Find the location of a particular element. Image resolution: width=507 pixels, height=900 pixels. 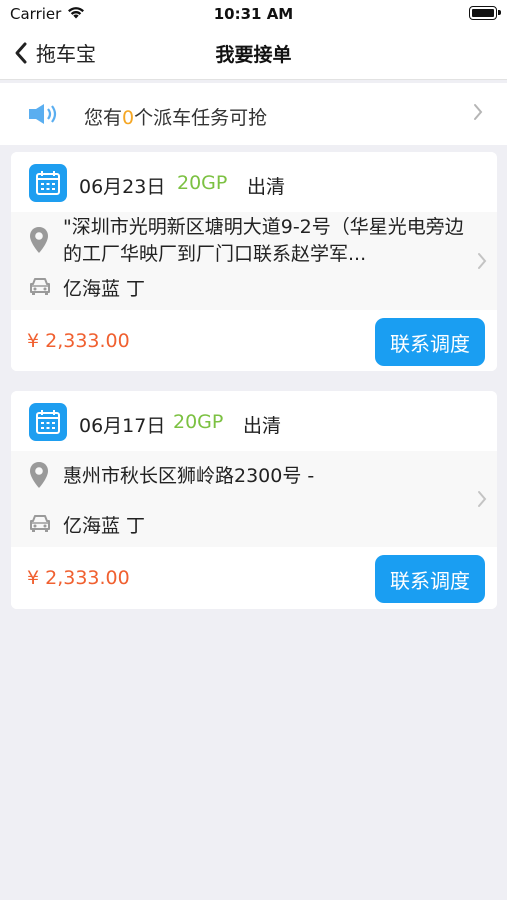

status-bar: Carrier 10:31 AM is located at coordinates (253, 14).